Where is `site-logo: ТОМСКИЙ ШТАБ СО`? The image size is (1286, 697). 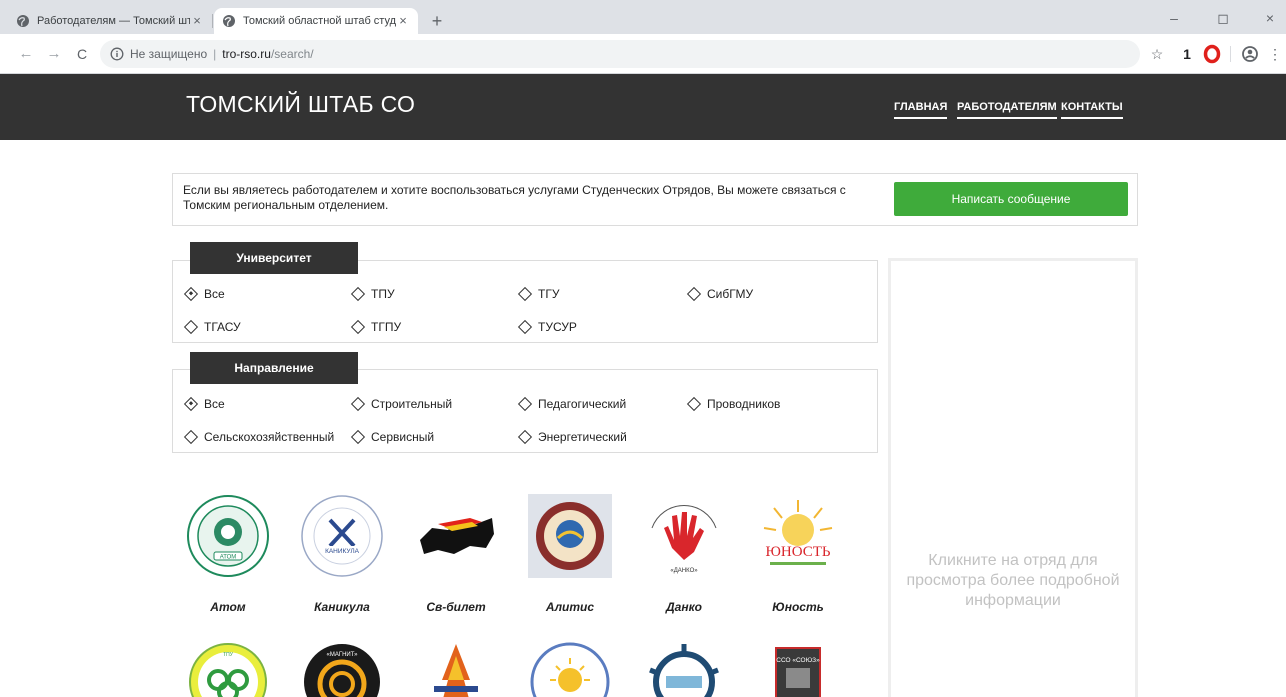 site-logo: ТОМСКИЙ ШТАБ СО is located at coordinates (300, 104).